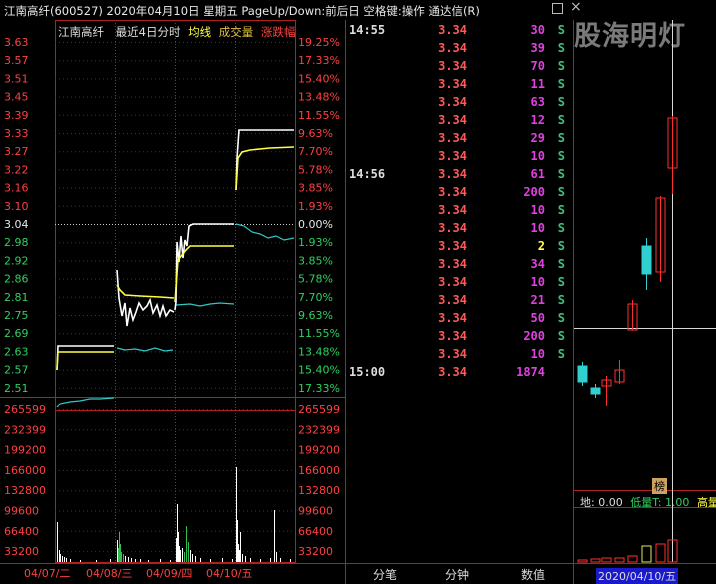 The width and height of the screenshot is (716, 584). What do you see at coordinates (459, 320) in the screenshot?
I see `tick-row: 3.34 50 S` at bounding box center [459, 320].